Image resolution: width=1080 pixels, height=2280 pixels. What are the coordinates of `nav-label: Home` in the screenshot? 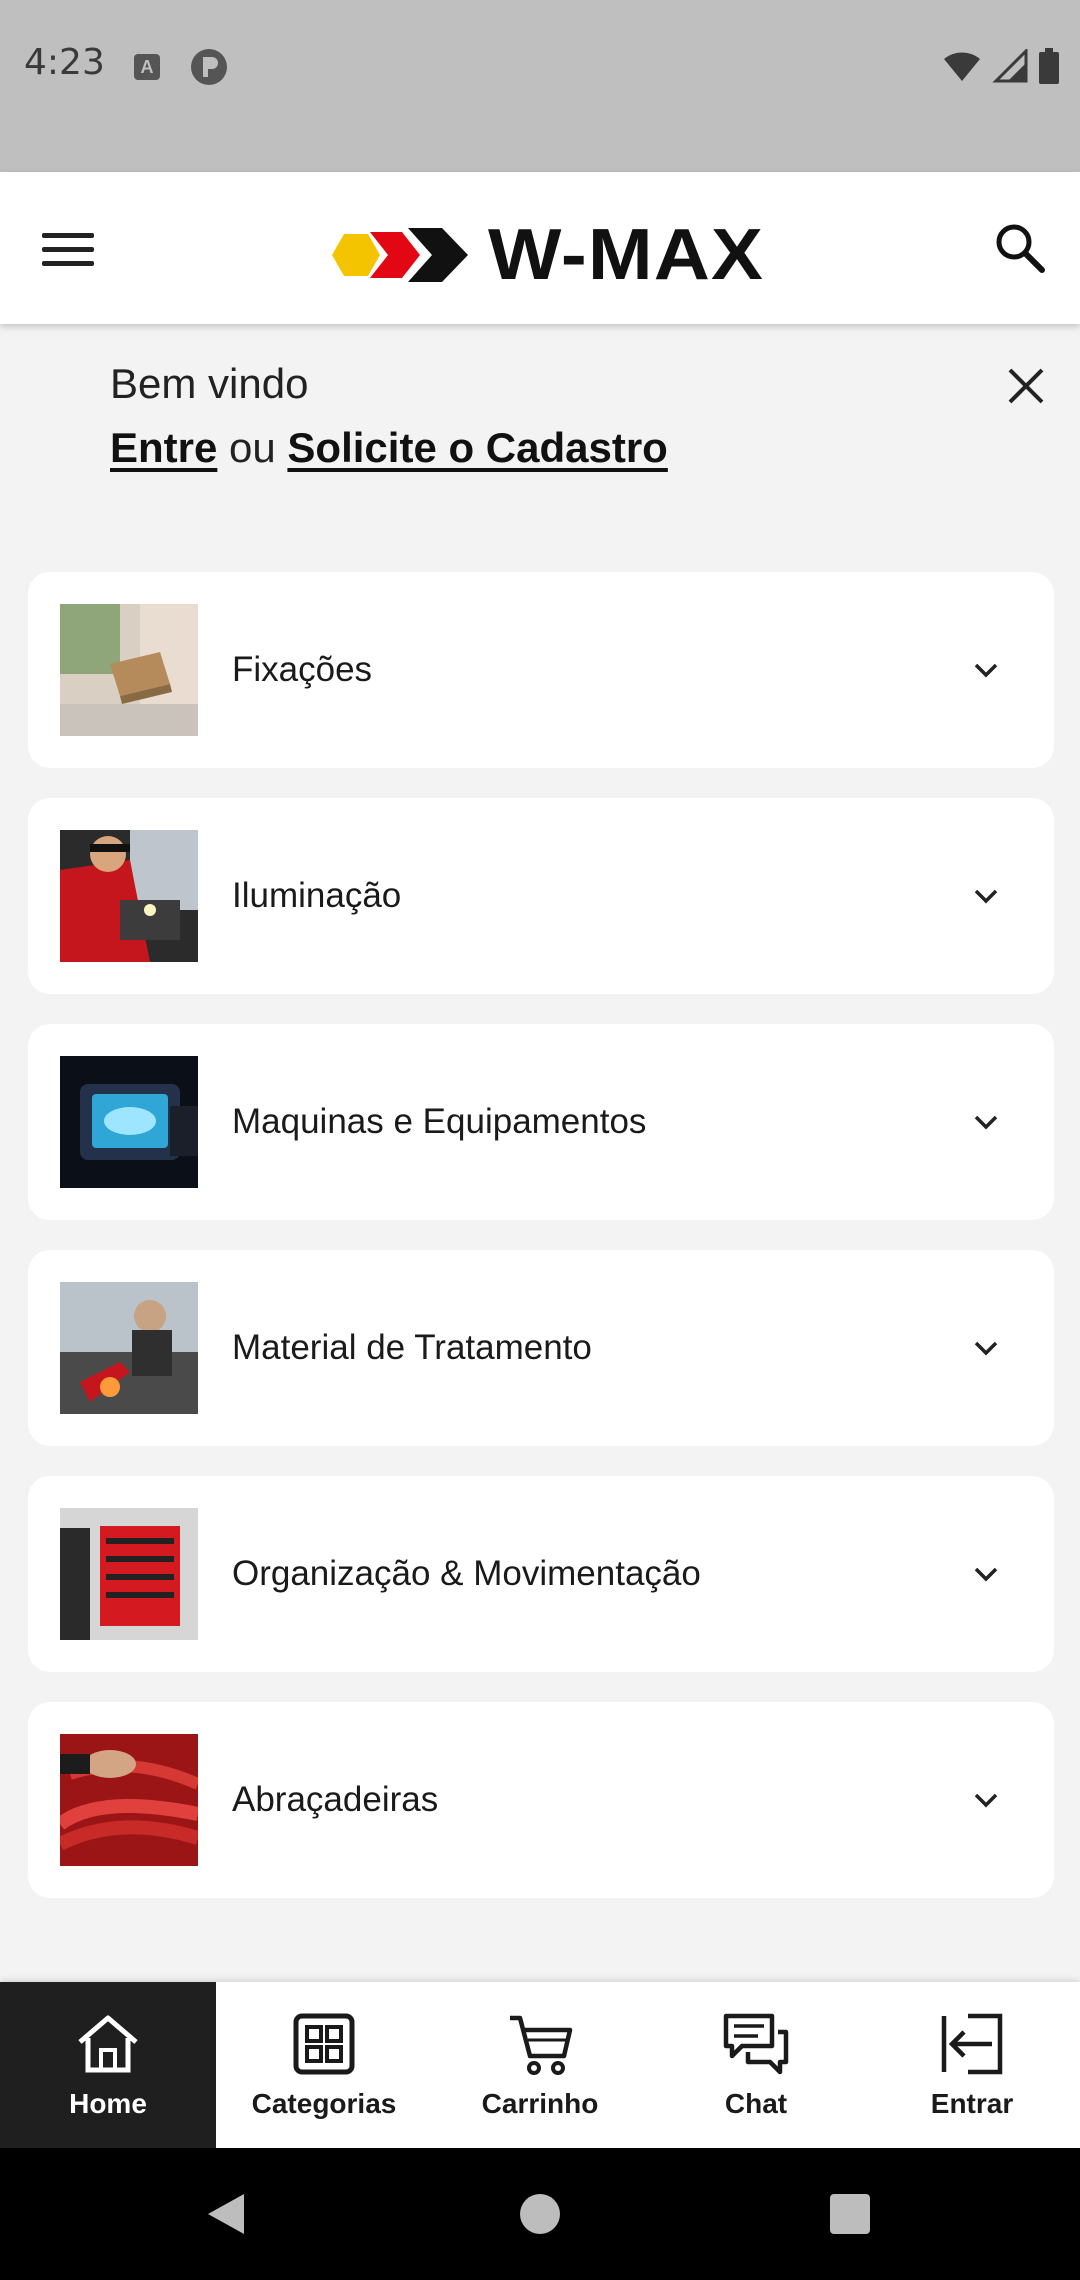 It's located at (108, 2103).